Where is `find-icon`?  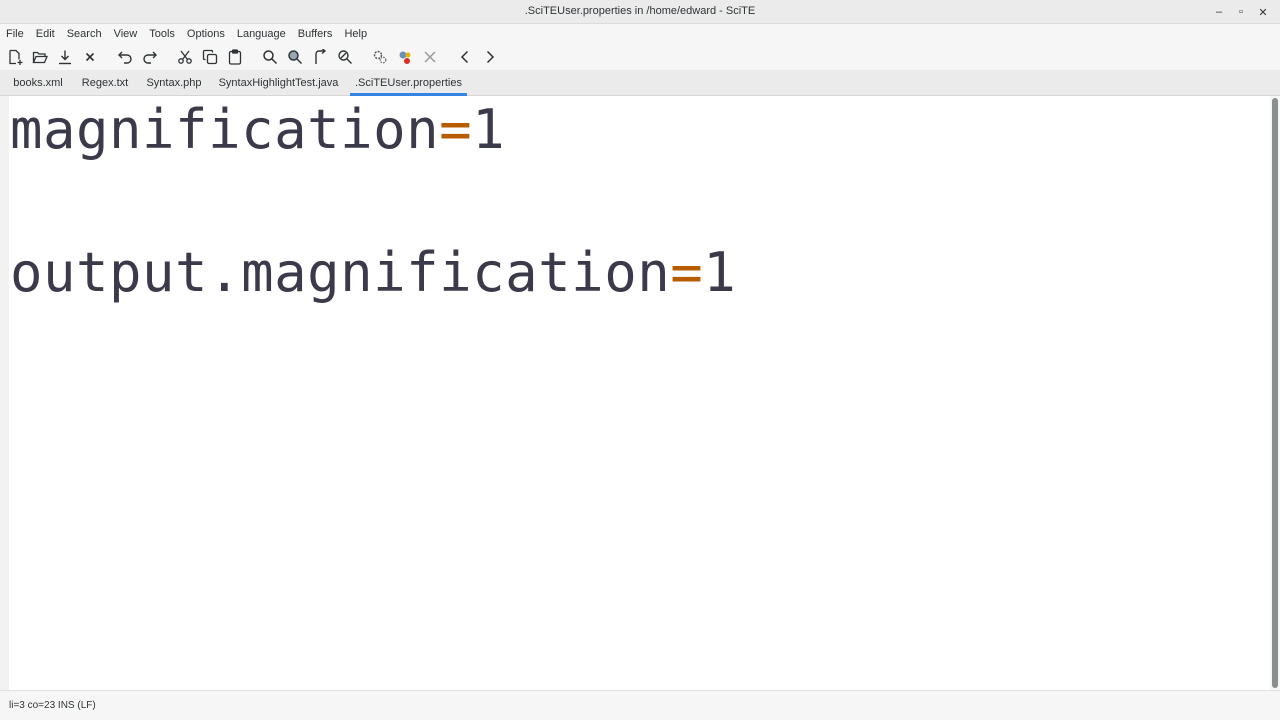
find-icon is located at coordinates (270, 57).